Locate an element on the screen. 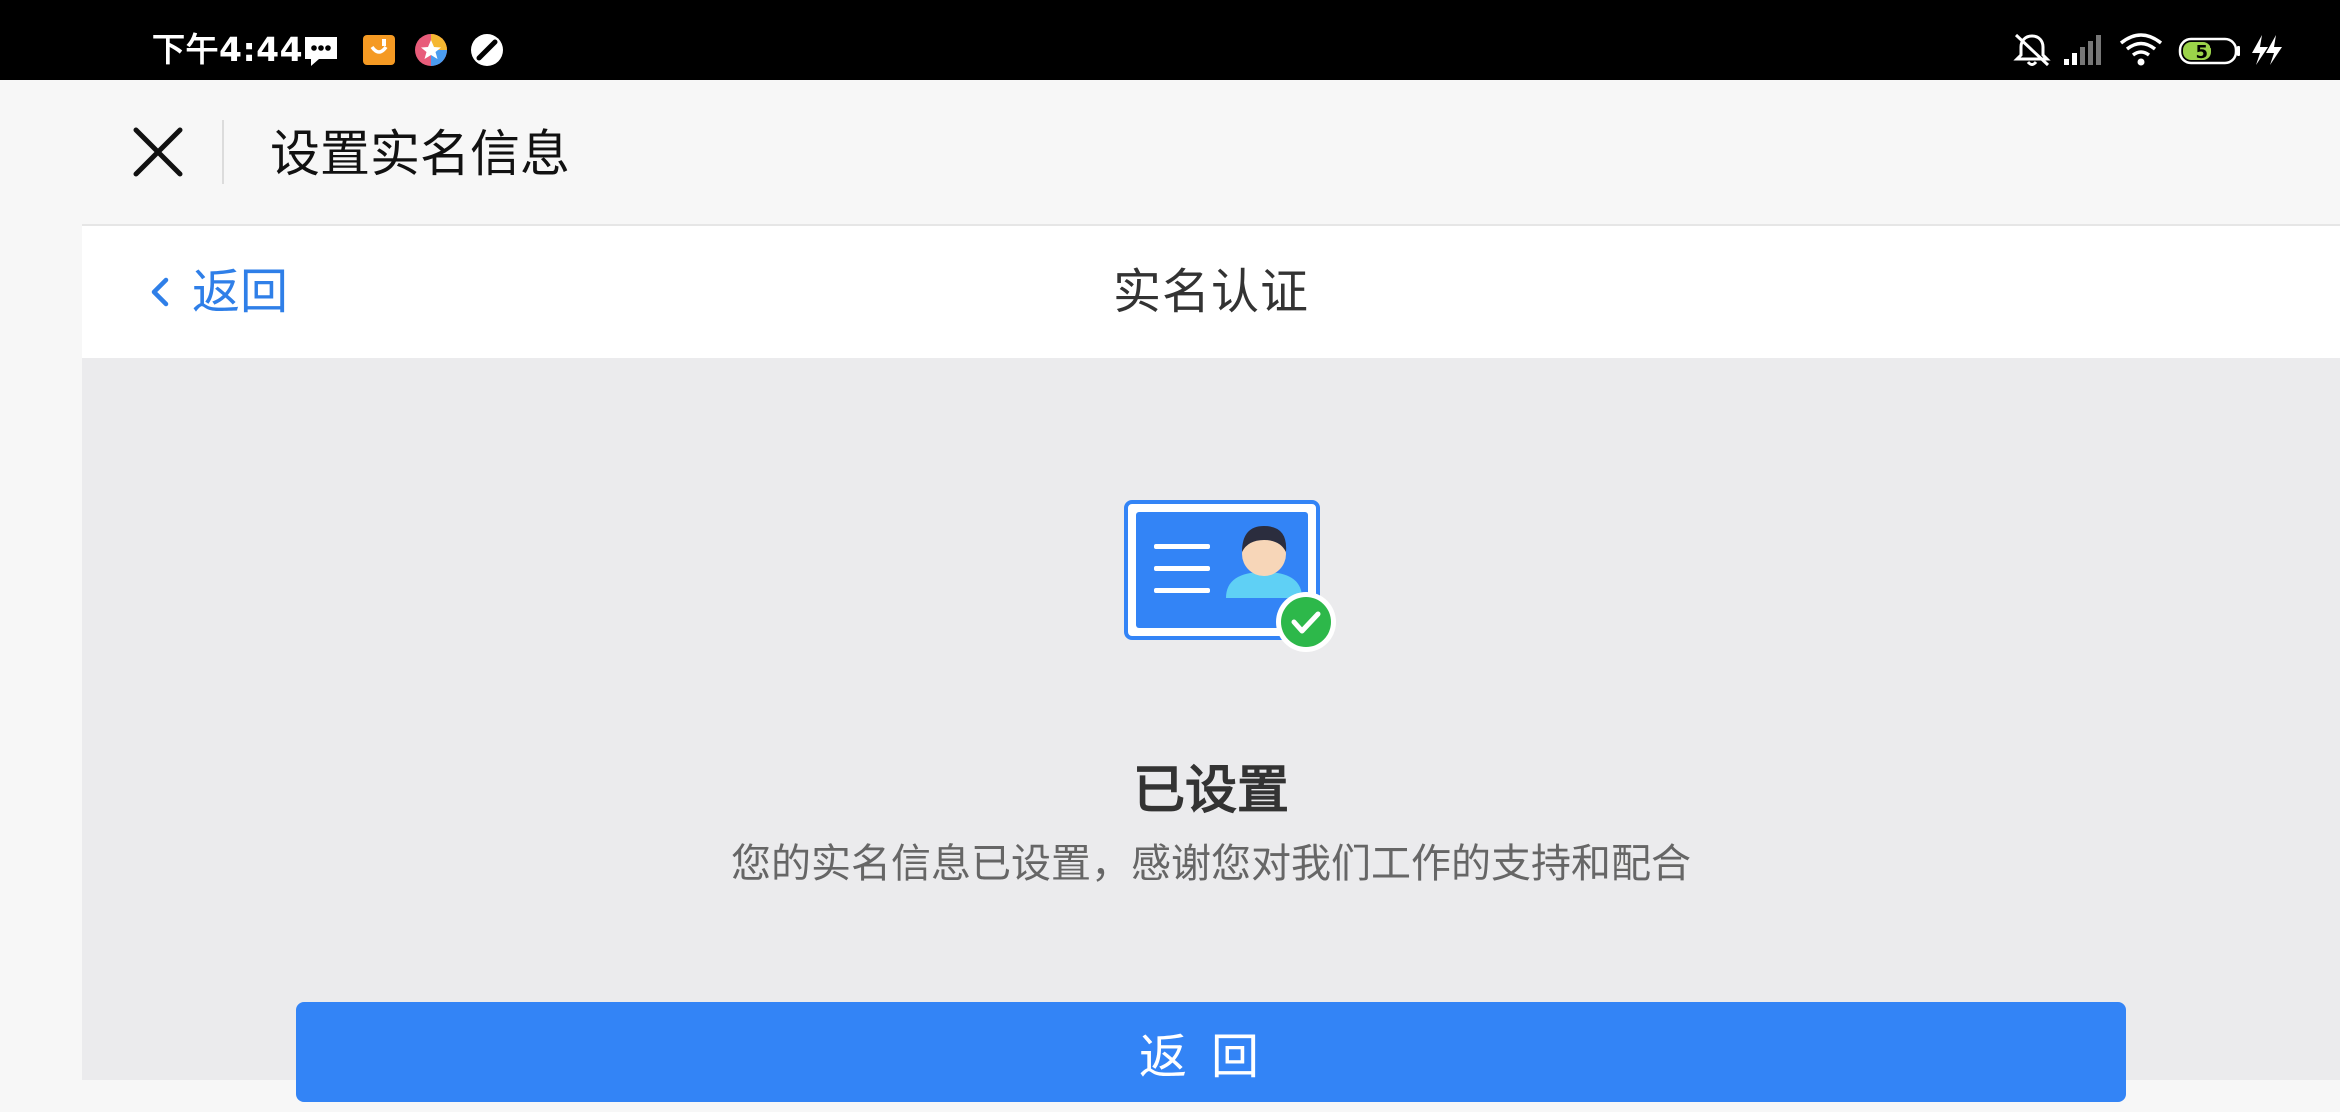 The width and height of the screenshot is (2340, 1112). id-card-verified-icon is located at coordinates (1230, 576).